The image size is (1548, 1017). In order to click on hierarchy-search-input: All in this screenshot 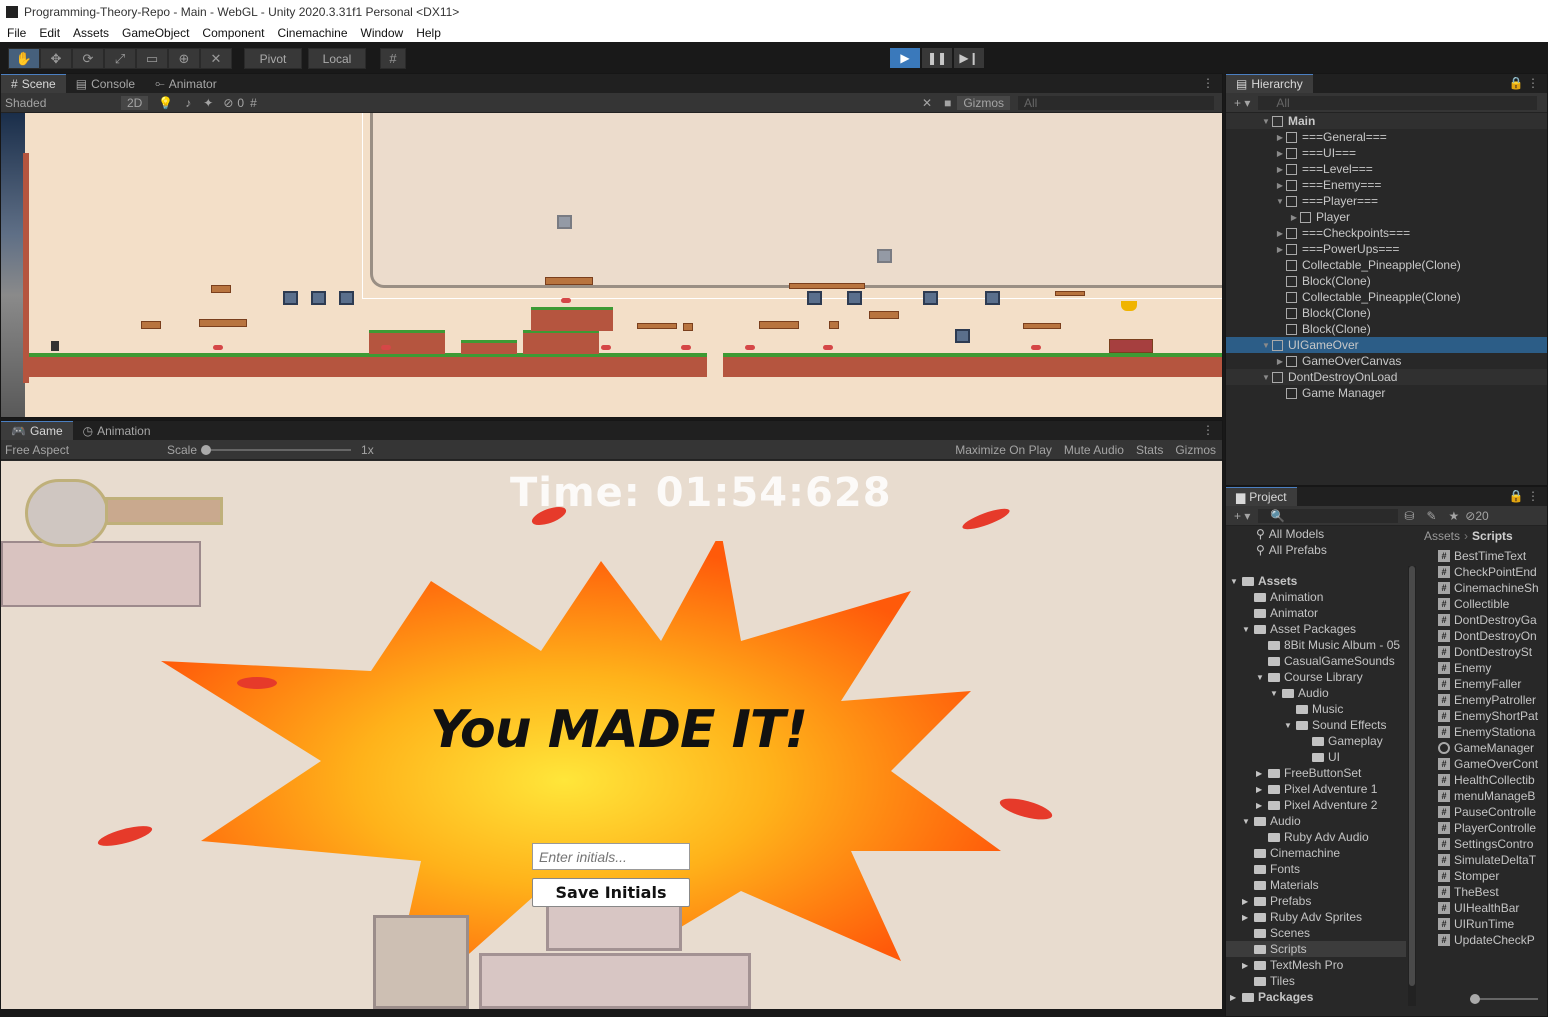, I will do `click(1397, 102)`.